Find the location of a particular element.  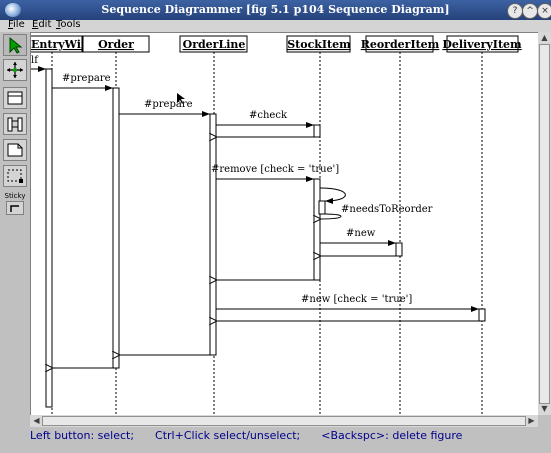

message-label: #needsToReorder is located at coordinates (387, 209).